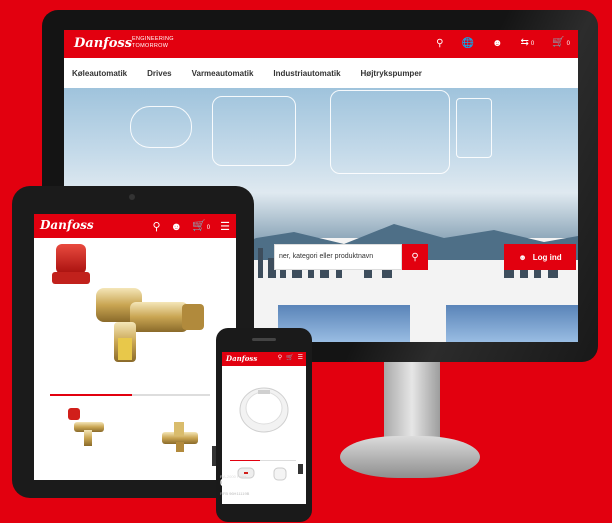 The image size is (612, 523). Describe the element at coordinates (99, 73) in the screenshot. I see `nav-item-koleautomatik: Køleautomatik` at that location.